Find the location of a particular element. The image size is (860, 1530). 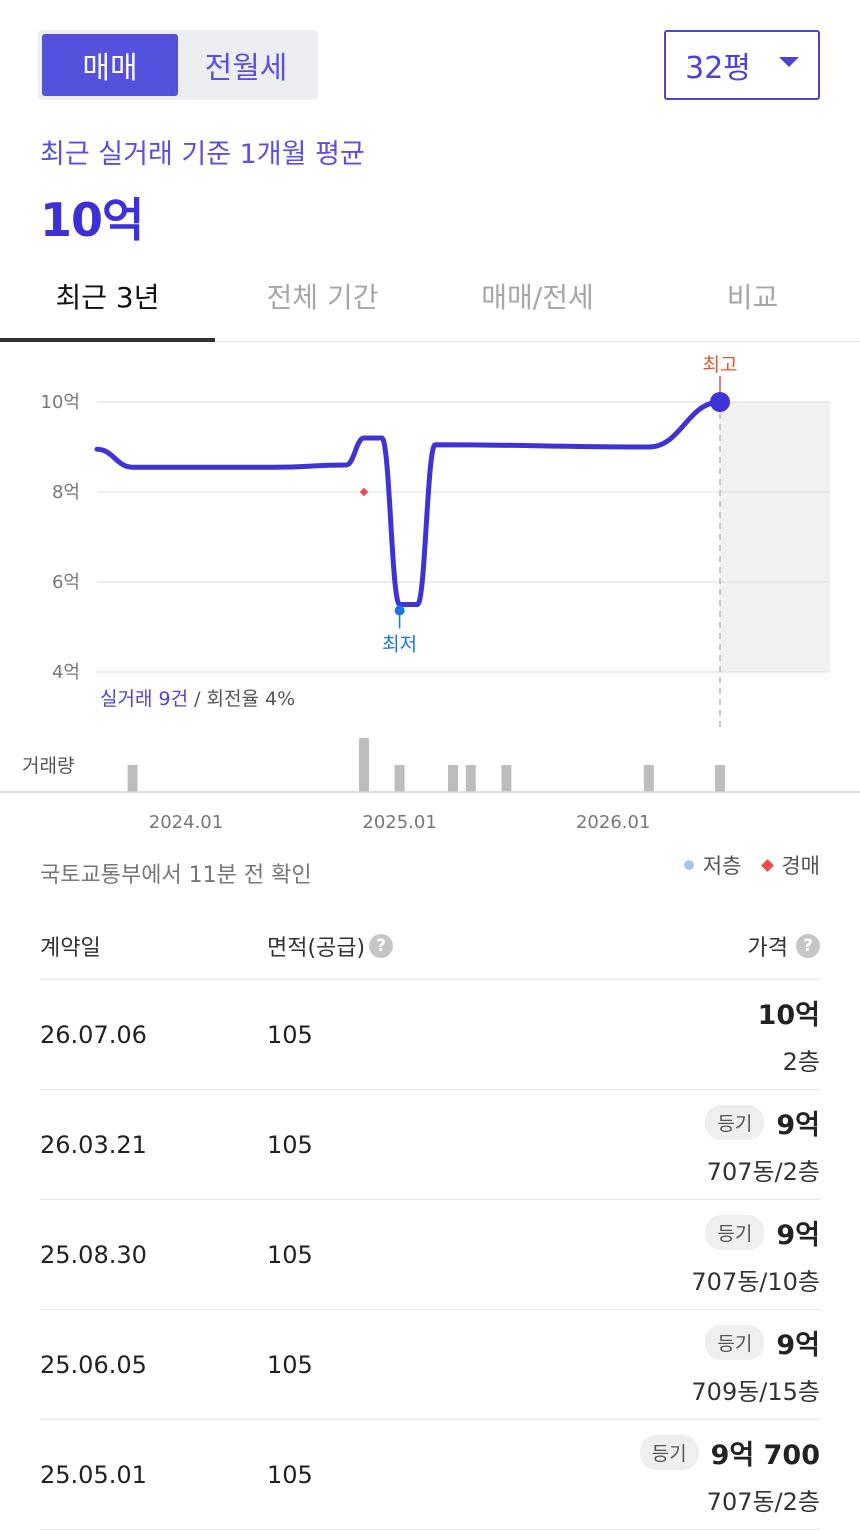

row-contract-date: 25.08.30 is located at coordinates (93, 1254).